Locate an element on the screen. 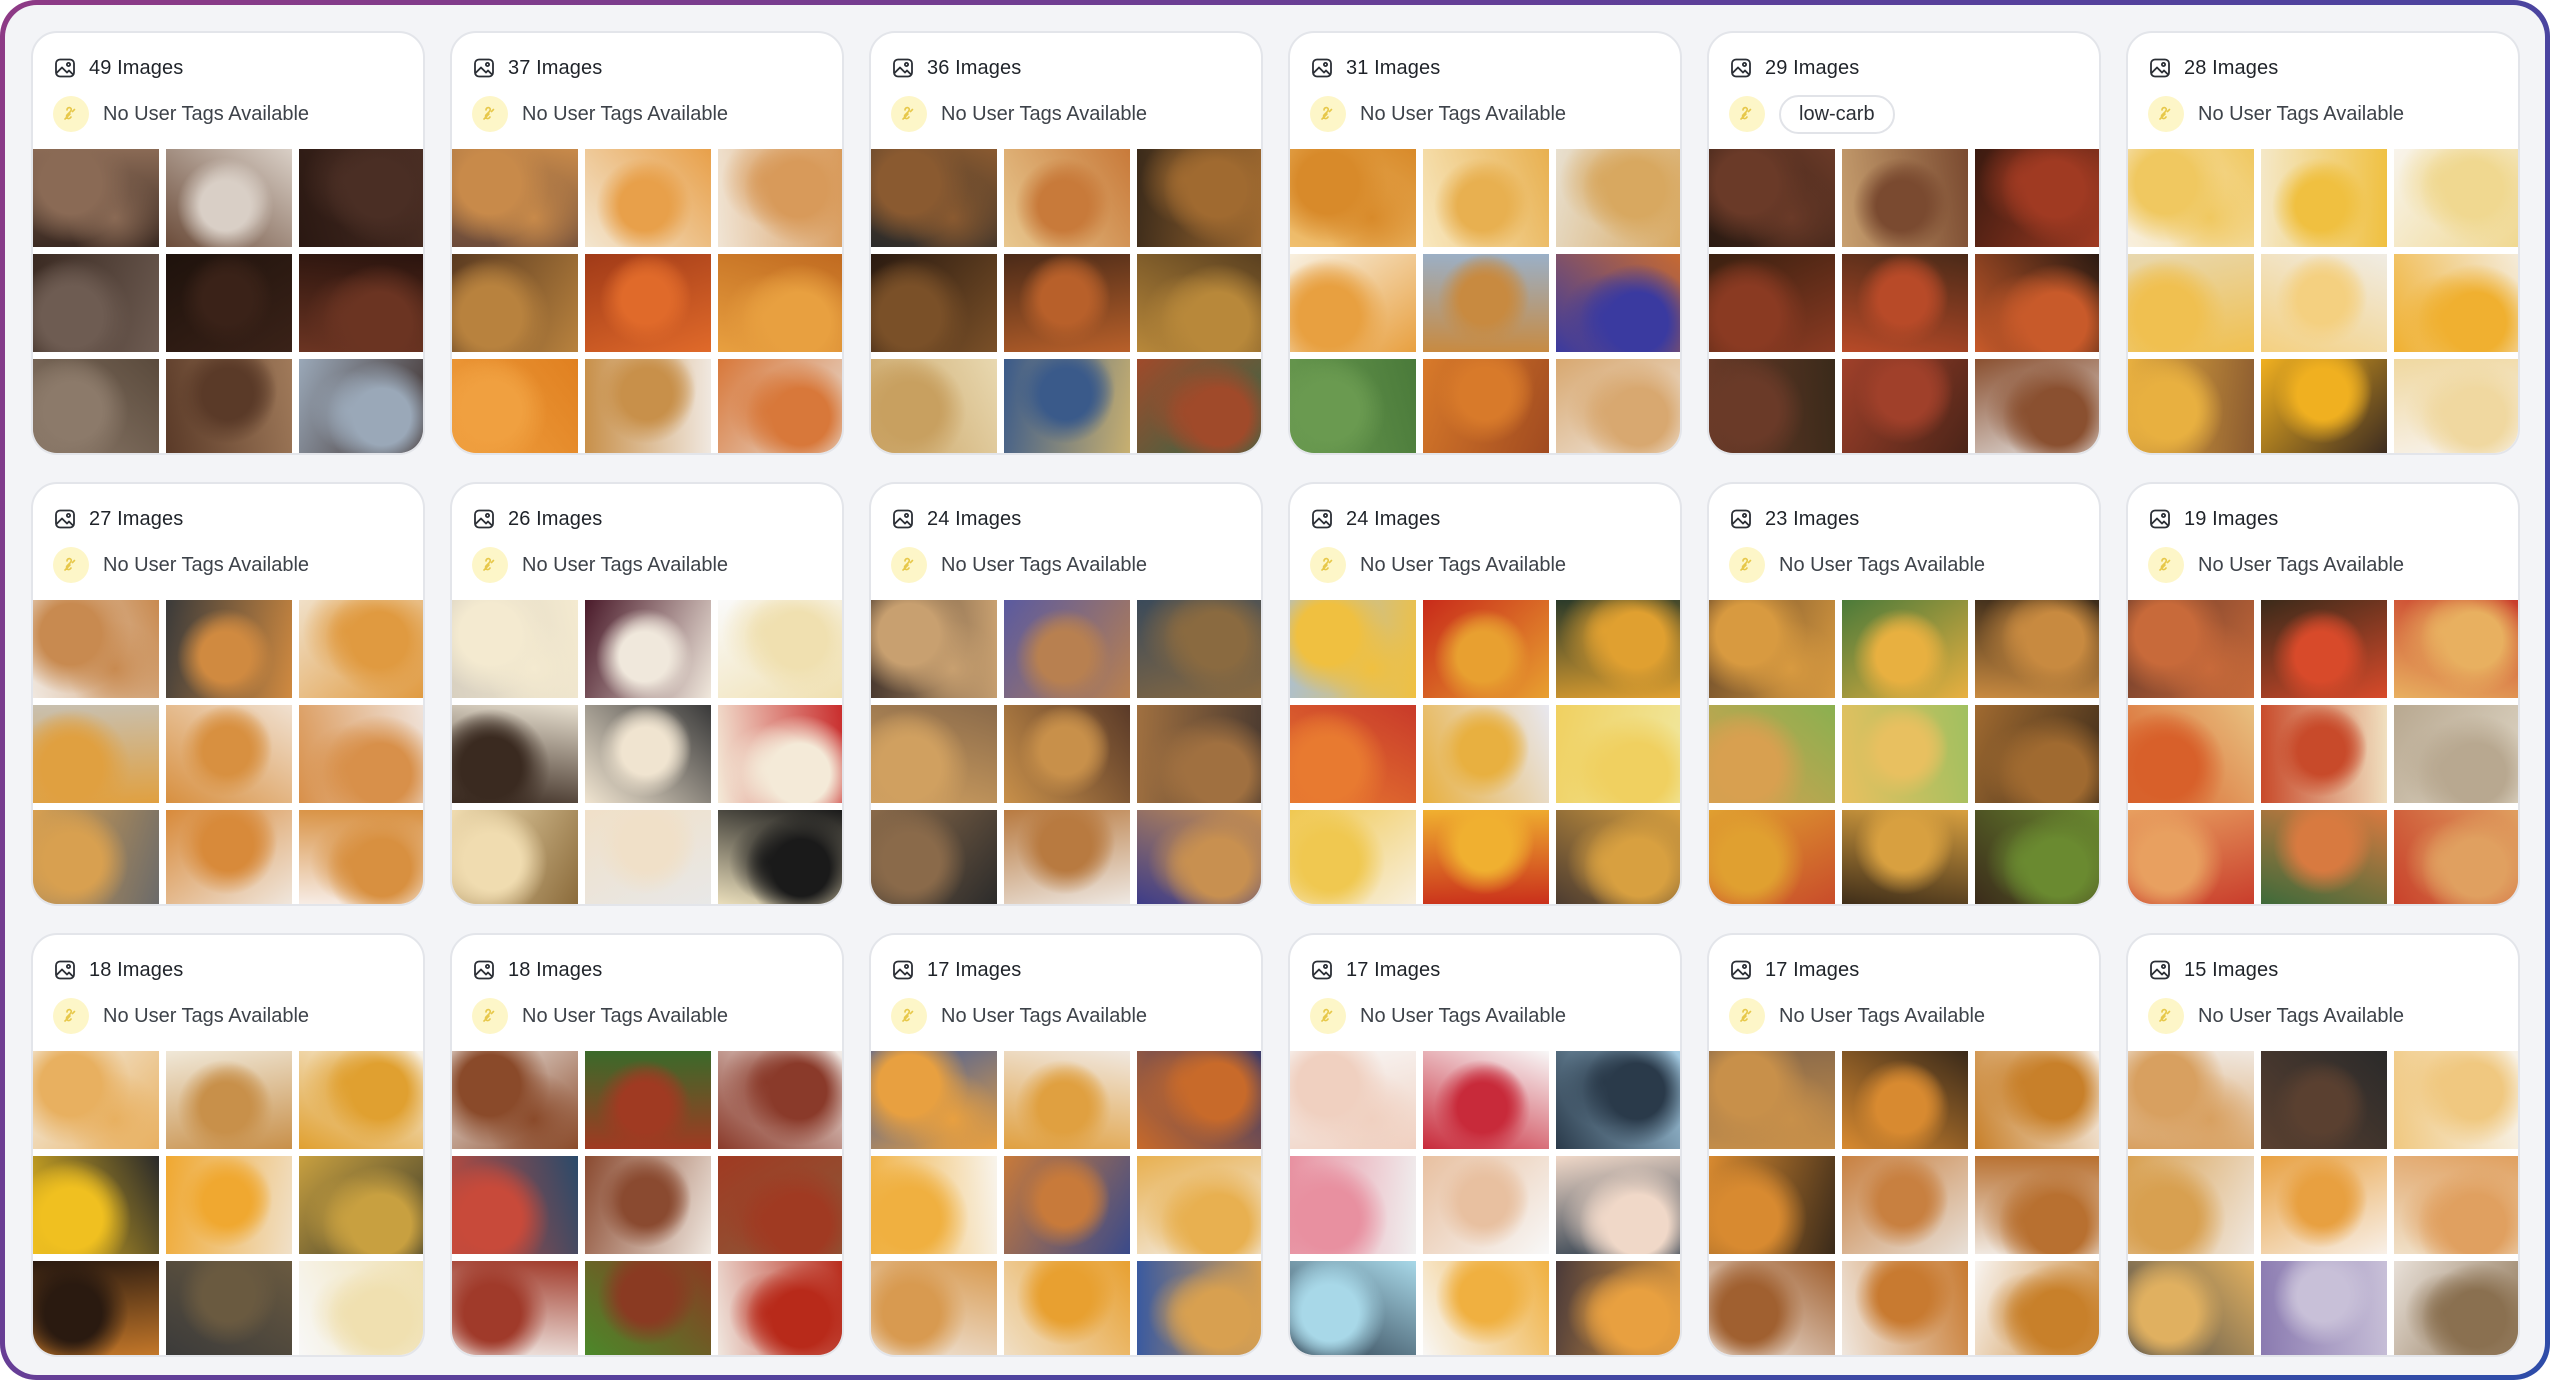  image-group-card: 23 Images No User Tags Available is located at coordinates (1904, 694).